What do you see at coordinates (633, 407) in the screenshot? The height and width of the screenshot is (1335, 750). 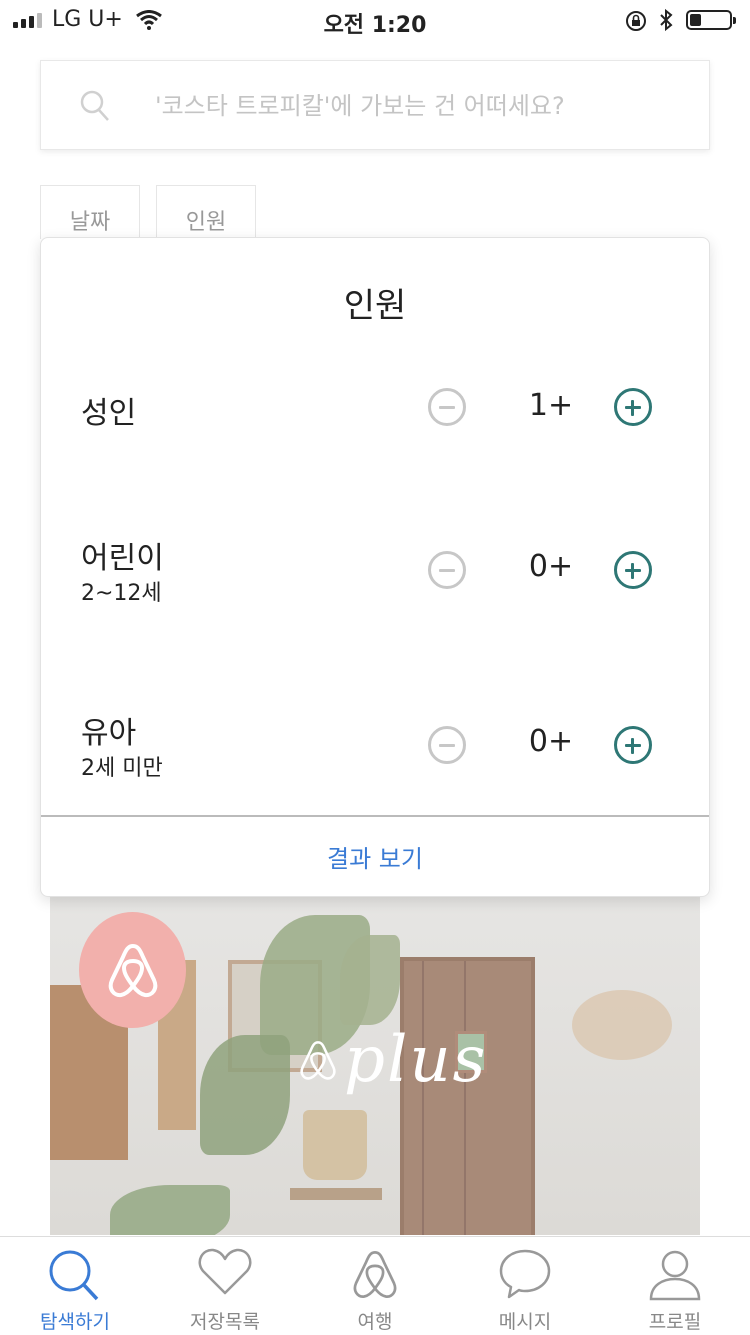 I see `increase-adults-button` at bounding box center [633, 407].